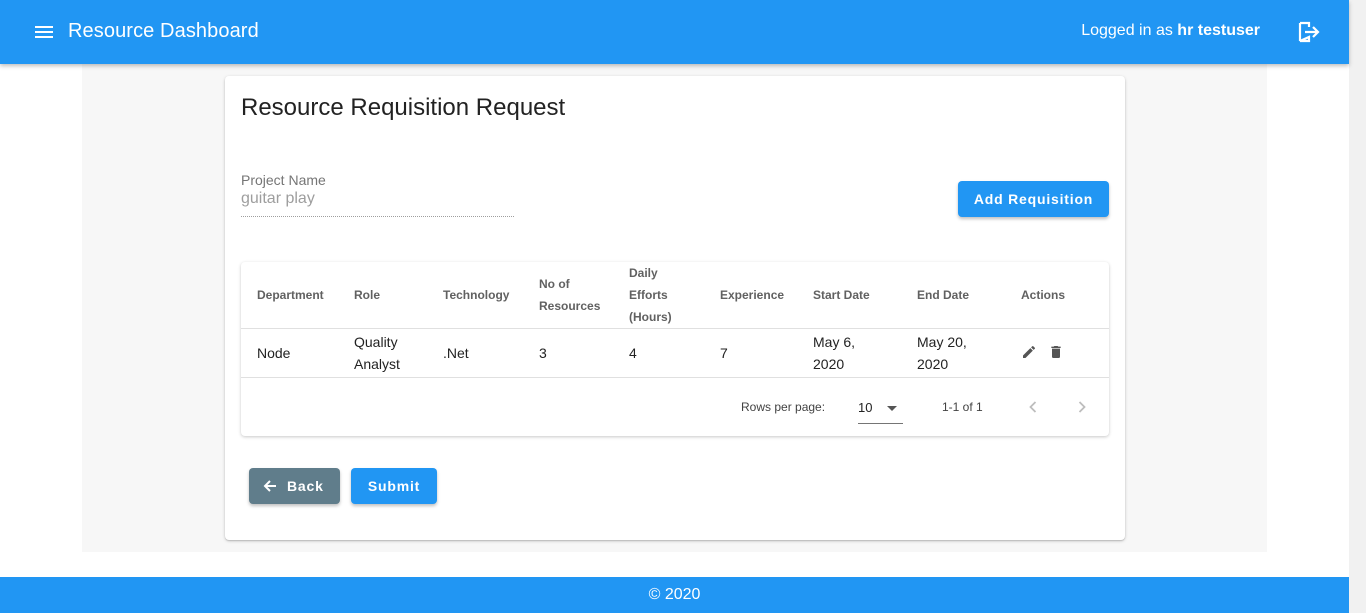  What do you see at coordinates (1309, 32) in the screenshot?
I see `logout-icon` at bounding box center [1309, 32].